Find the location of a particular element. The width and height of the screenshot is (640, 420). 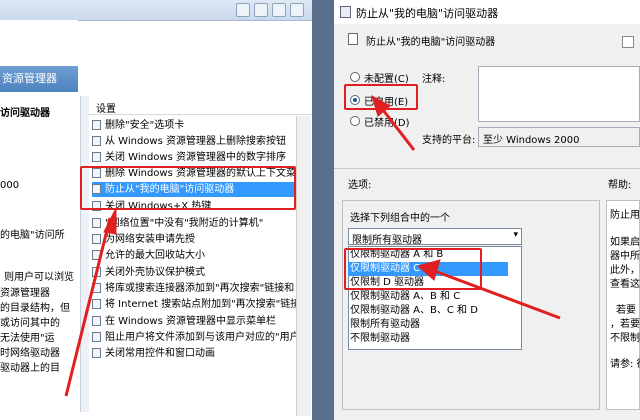

arrow-to-drive-c is located at coordinates (496, 294).